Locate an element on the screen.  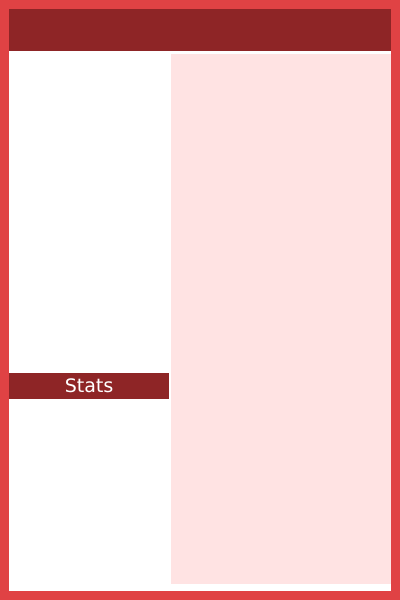
top-header-bar is located at coordinates (200, 30).